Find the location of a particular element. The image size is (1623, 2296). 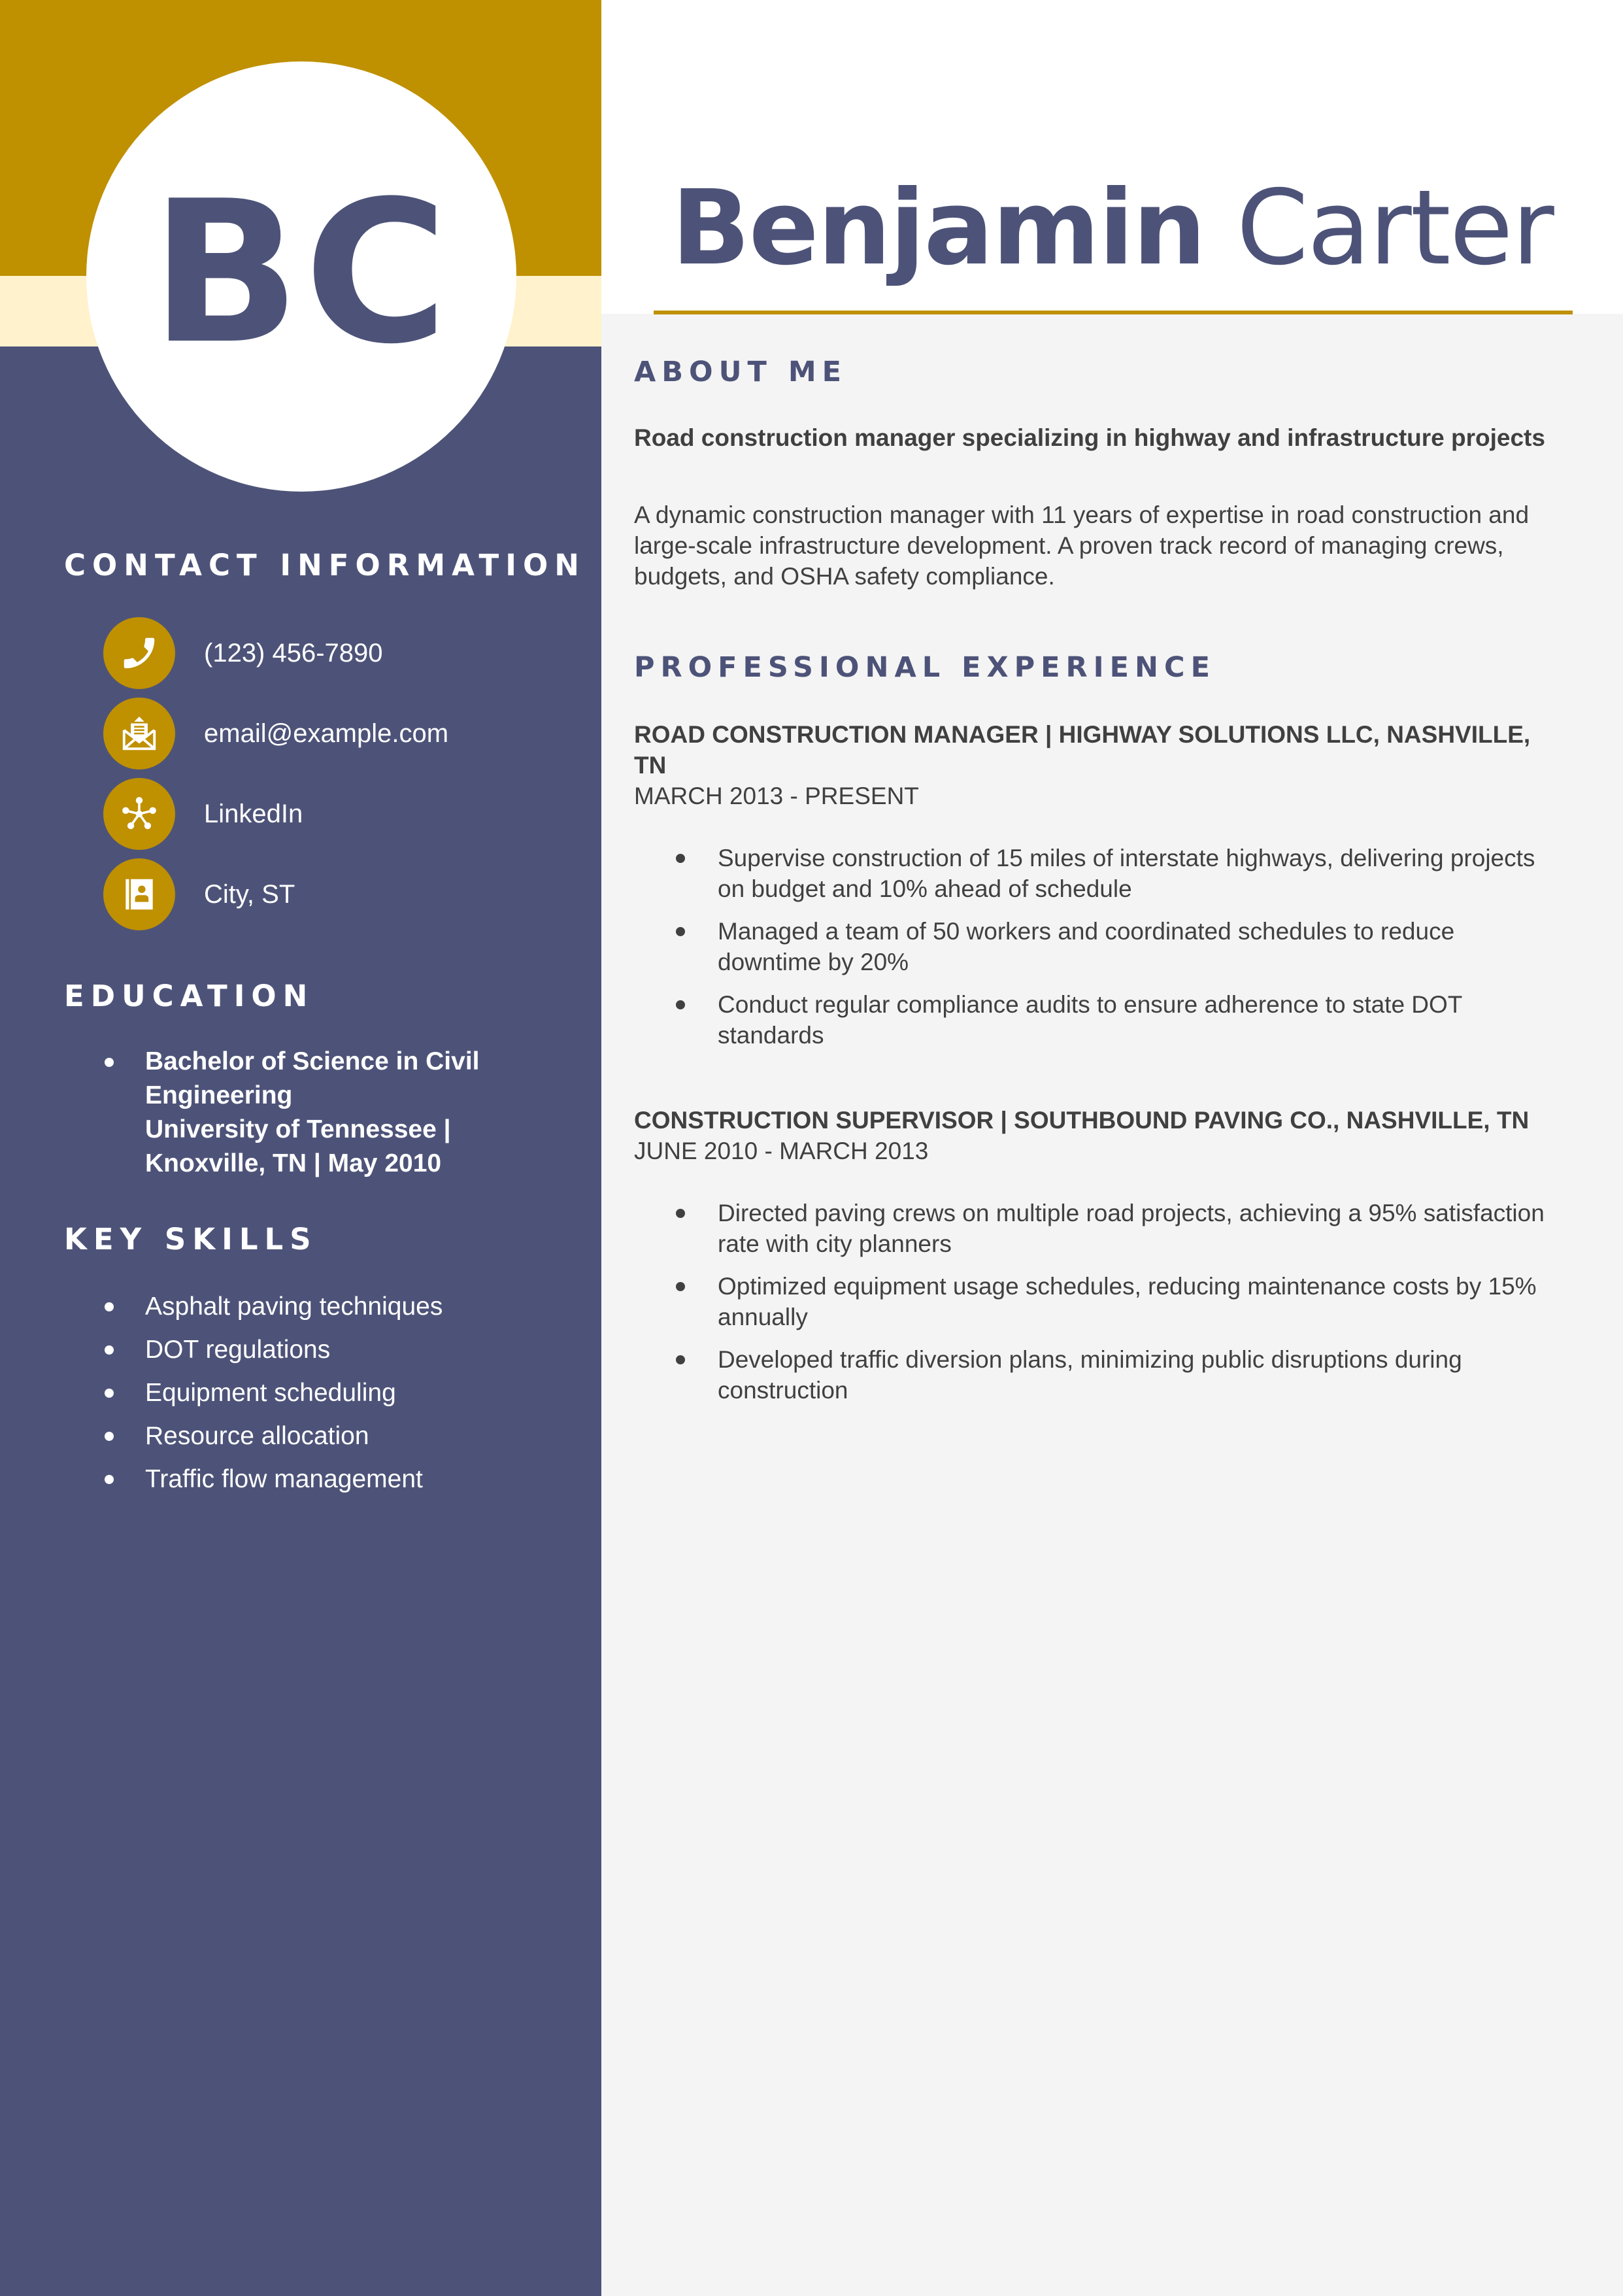

first-name: Benjamin is located at coordinates (938, 228).